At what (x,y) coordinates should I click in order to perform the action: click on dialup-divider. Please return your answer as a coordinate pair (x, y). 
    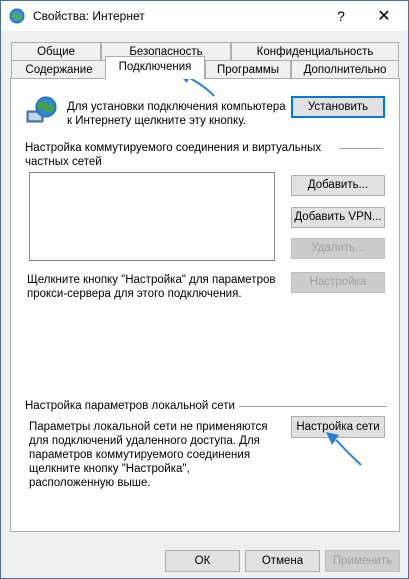
    Looking at the image, I should click on (361, 148).